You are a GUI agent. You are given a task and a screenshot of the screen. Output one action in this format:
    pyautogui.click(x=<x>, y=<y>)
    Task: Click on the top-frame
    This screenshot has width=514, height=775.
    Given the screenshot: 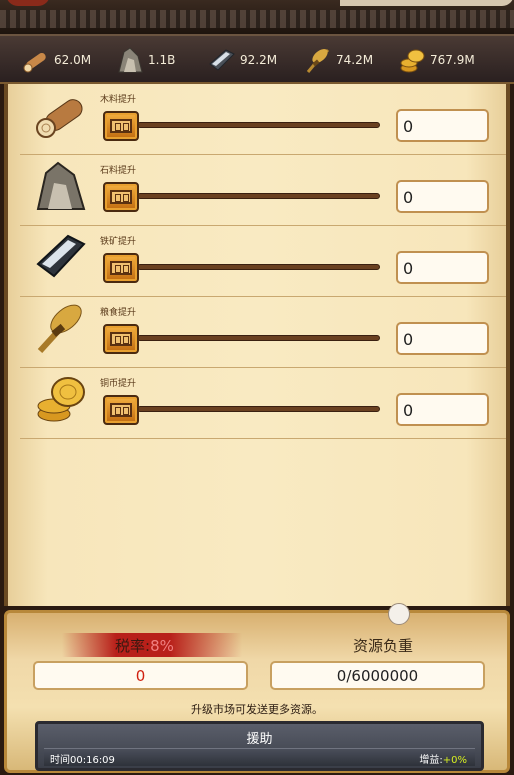 What is the action you would take?
    pyautogui.click(x=257, y=18)
    